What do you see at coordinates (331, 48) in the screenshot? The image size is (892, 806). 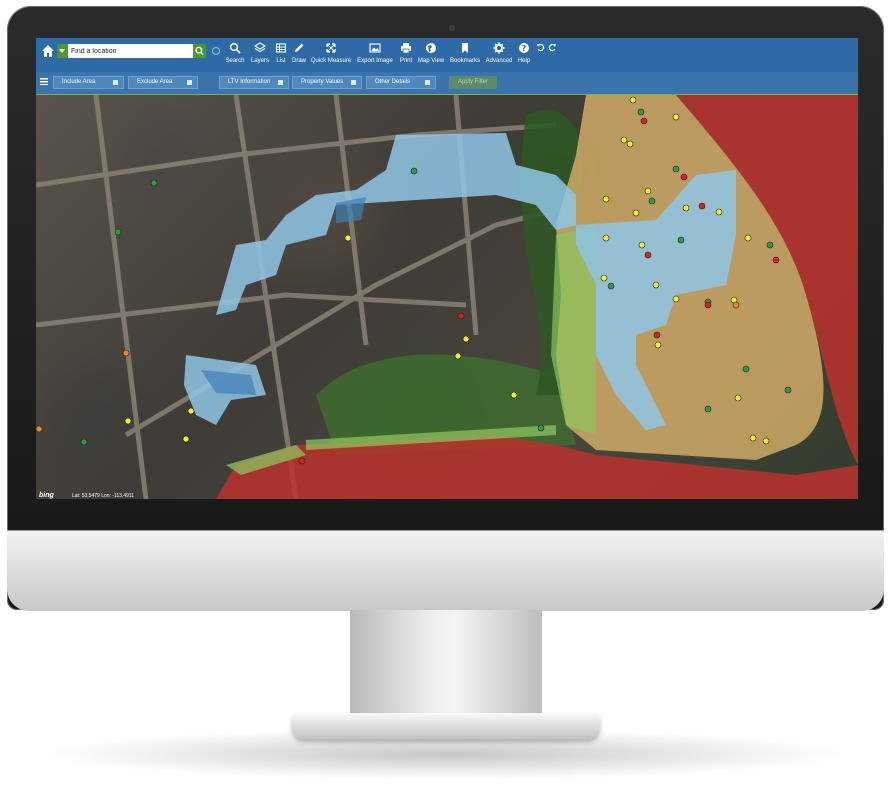 I see `measure-icon` at bounding box center [331, 48].